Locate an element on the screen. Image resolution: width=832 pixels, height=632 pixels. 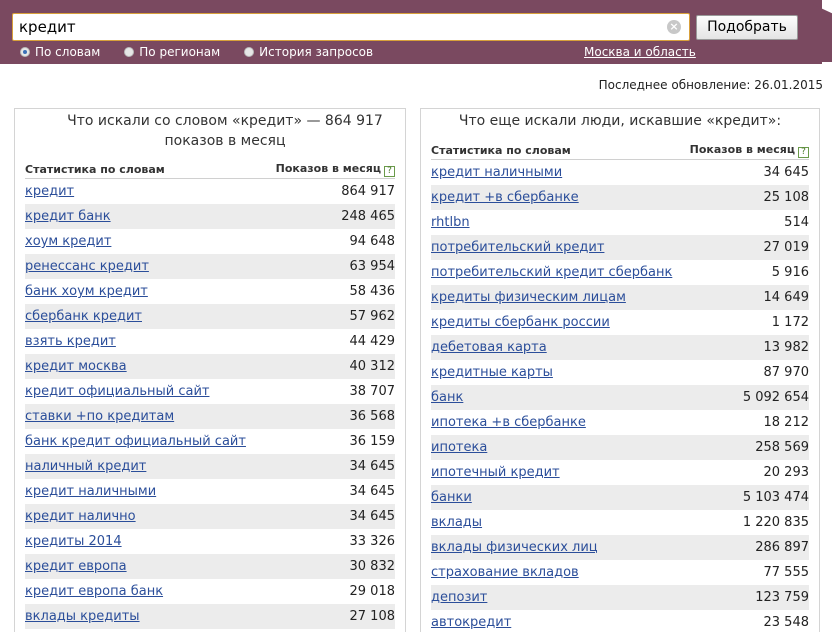
table-row: кредиты физическим лицам 14 649 is located at coordinates (620, 297).